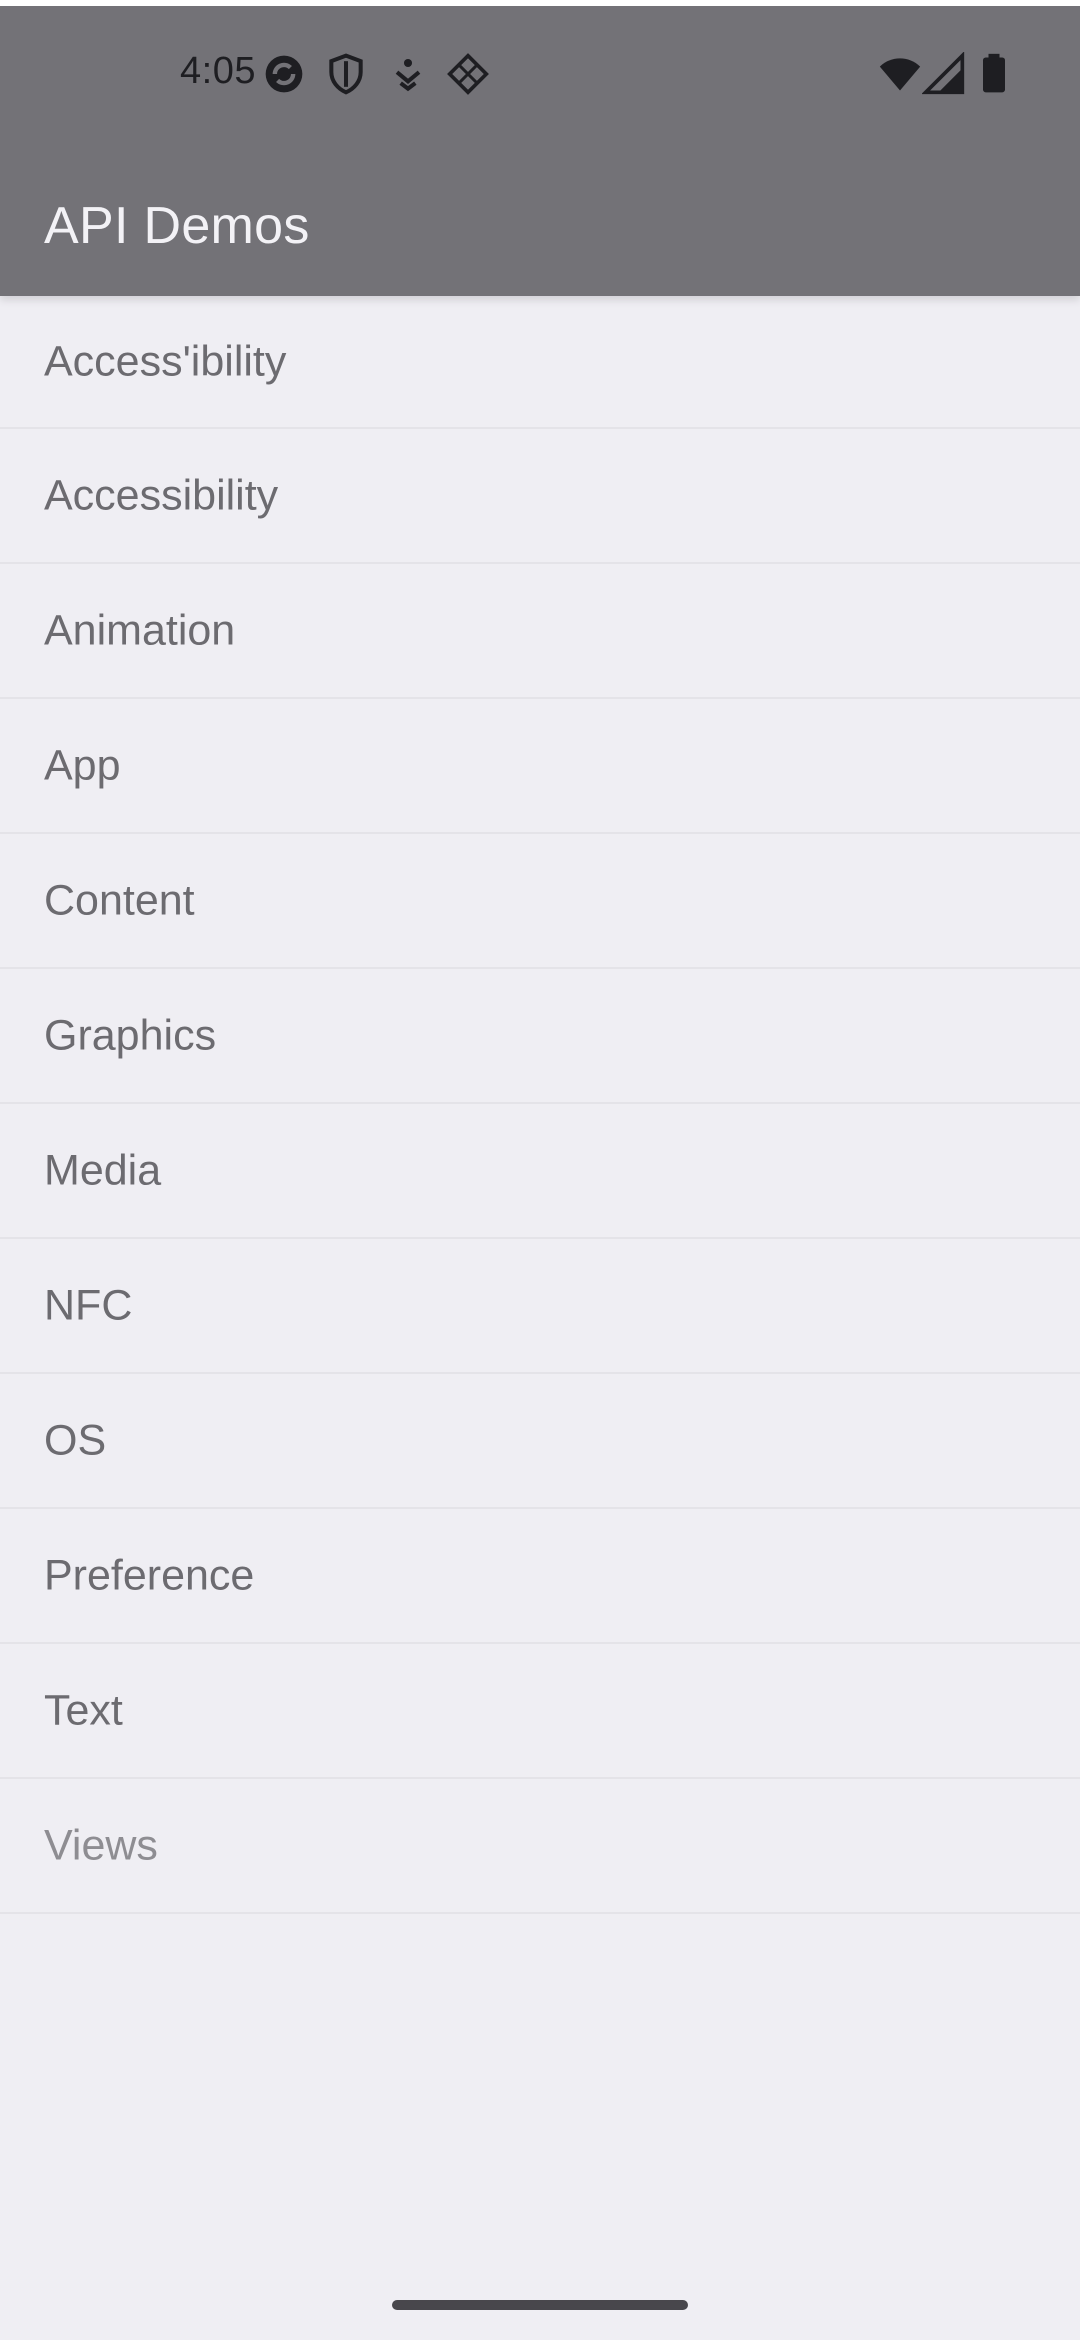 This screenshot has height=2340, width=1080. What do you see at coordinates (165, 361) in the screenshot?
I see `list-item-label: Access'ibility` at bounding box center [165, 361].